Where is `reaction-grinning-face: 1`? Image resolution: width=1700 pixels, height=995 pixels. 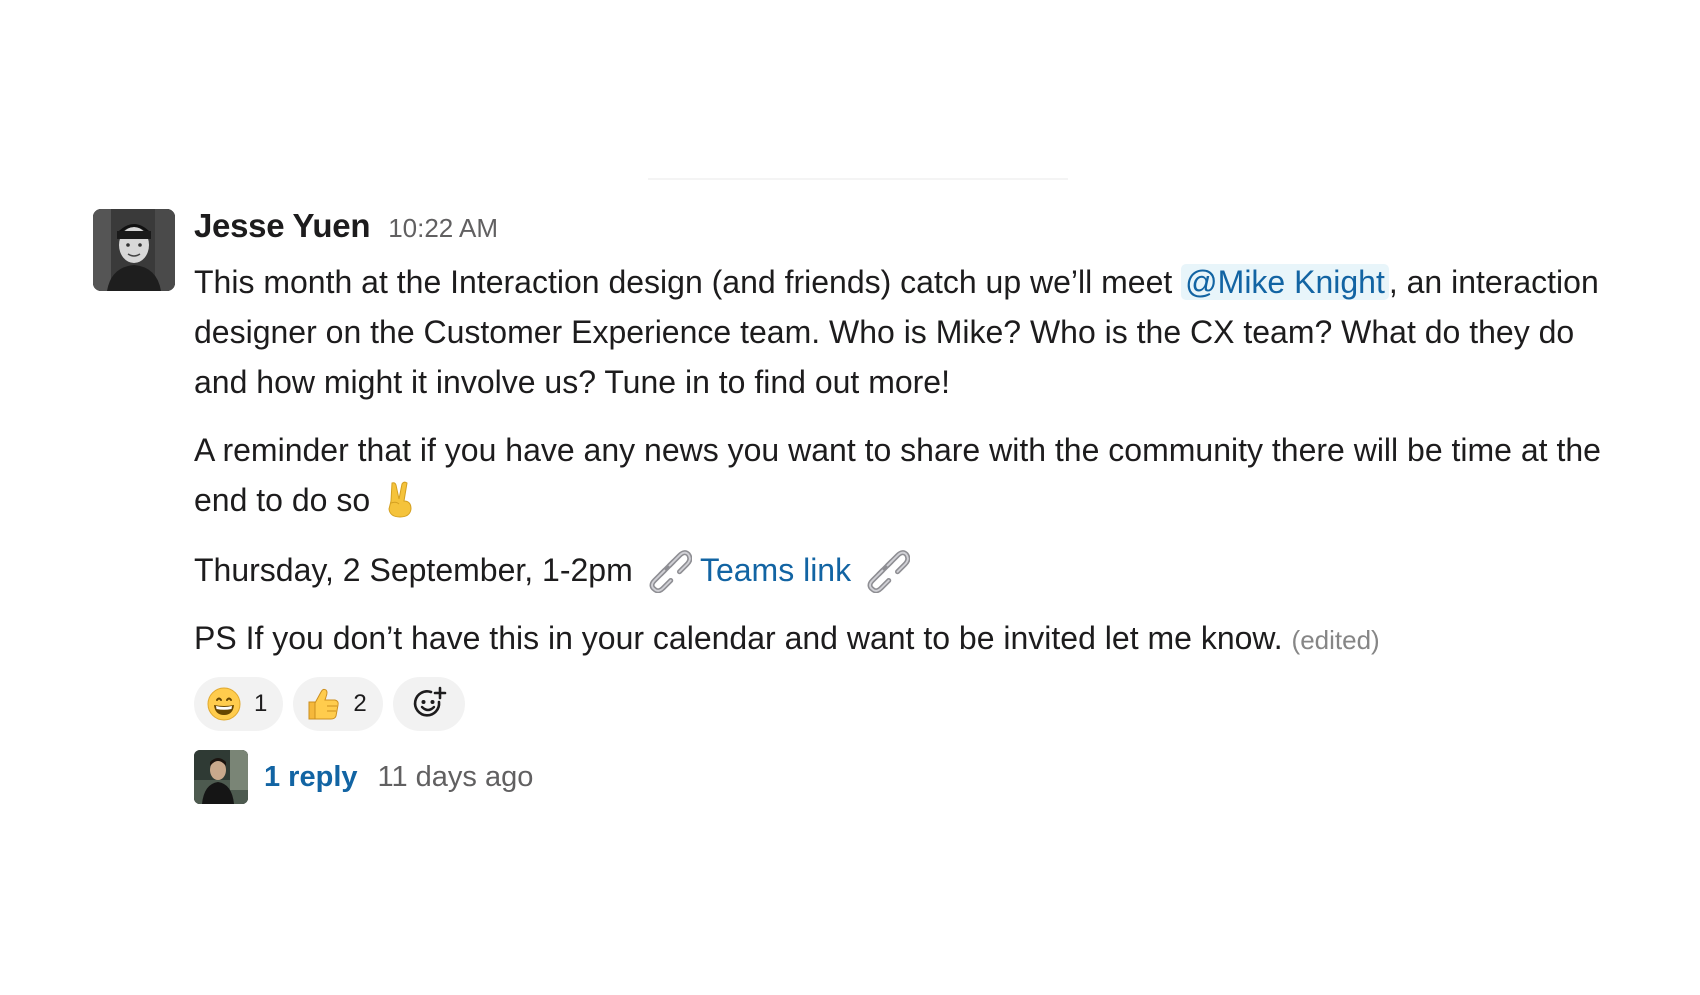
reaction-grinning-face: 1 is located at coordinates (239, 704).